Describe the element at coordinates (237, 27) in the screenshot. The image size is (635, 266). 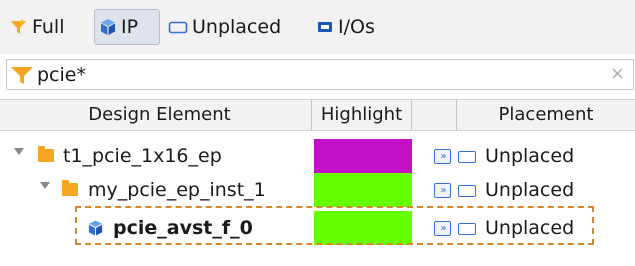
I see `unplaced-filter-label: Unplaced` at that location.